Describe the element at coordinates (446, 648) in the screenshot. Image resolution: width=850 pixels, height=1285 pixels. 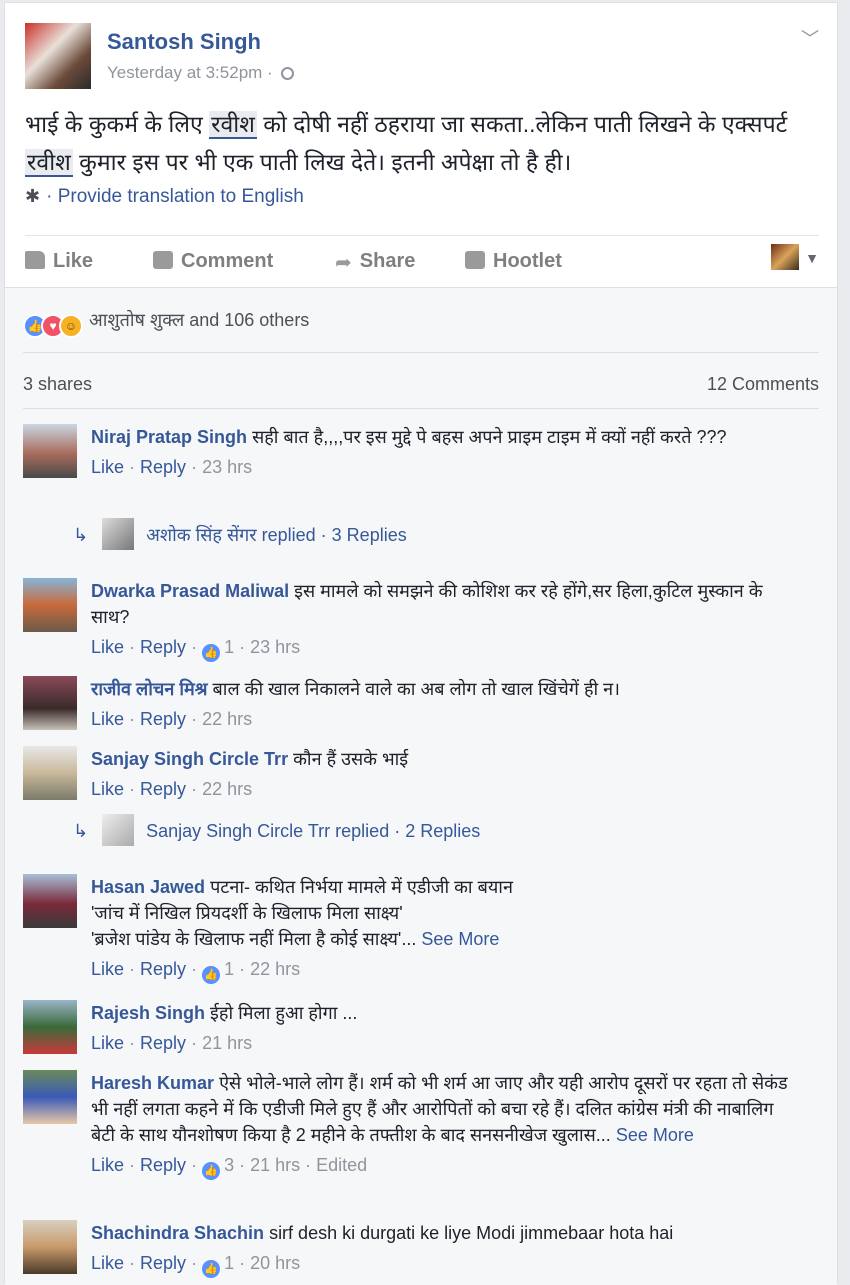
I see `comment-meta: Like · Reply · 👍 1 · 23 hrs` at that location.